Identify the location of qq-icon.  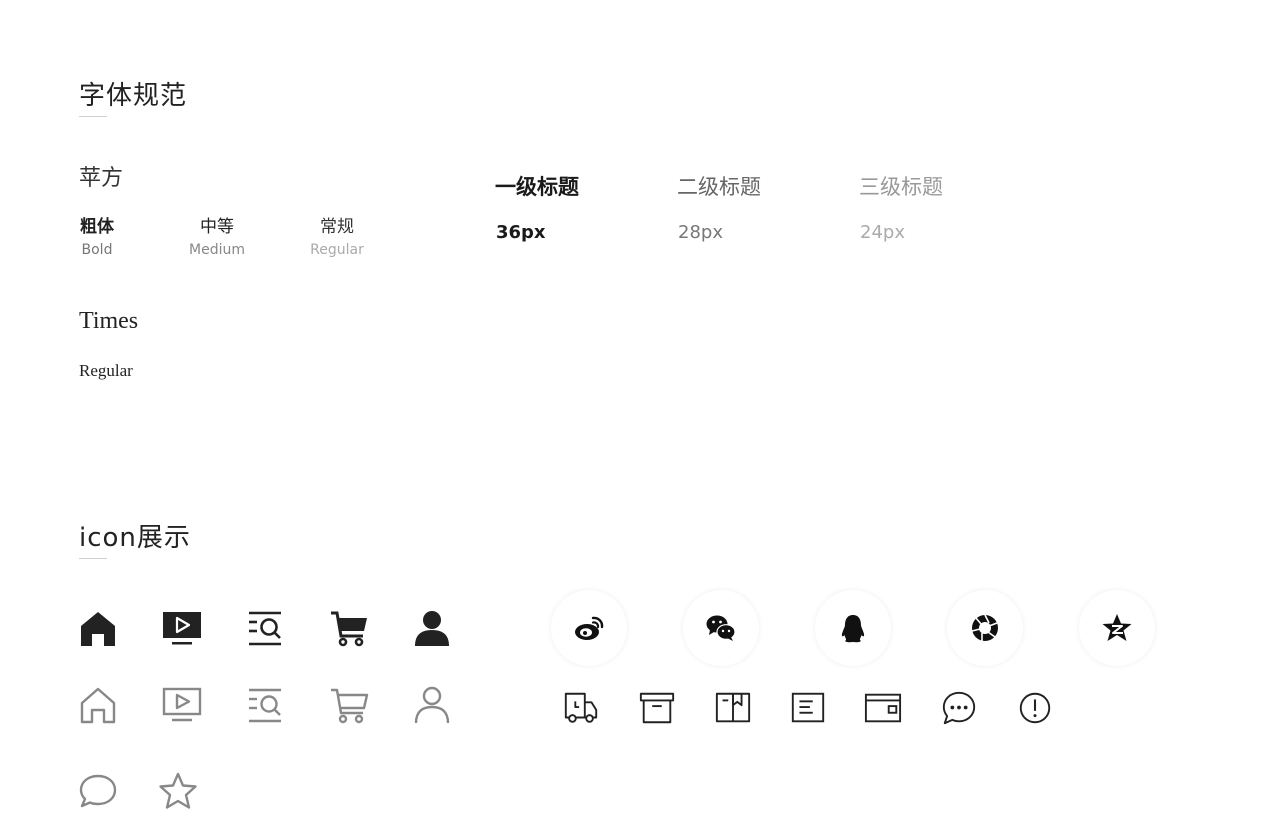
(853, 628).